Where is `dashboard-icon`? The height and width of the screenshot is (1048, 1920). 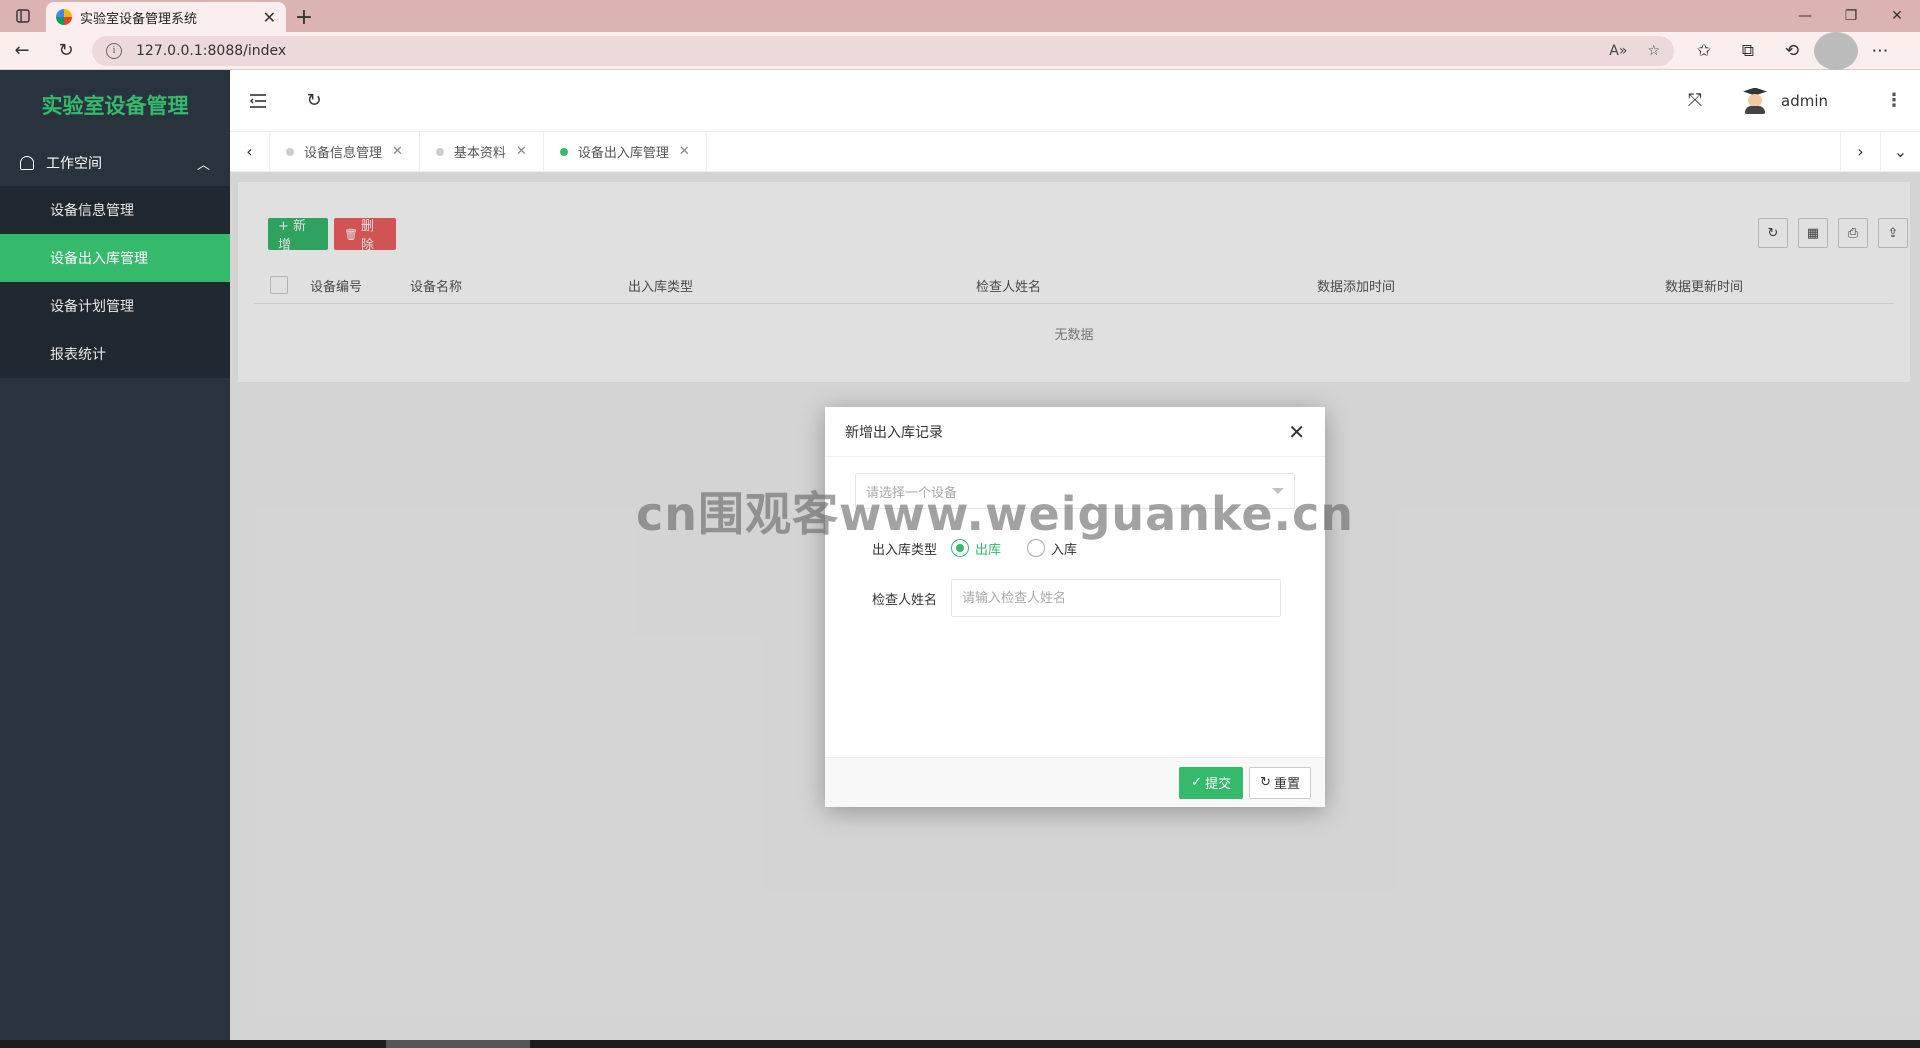 dashboard-icon is located at coordinates (27, 163).